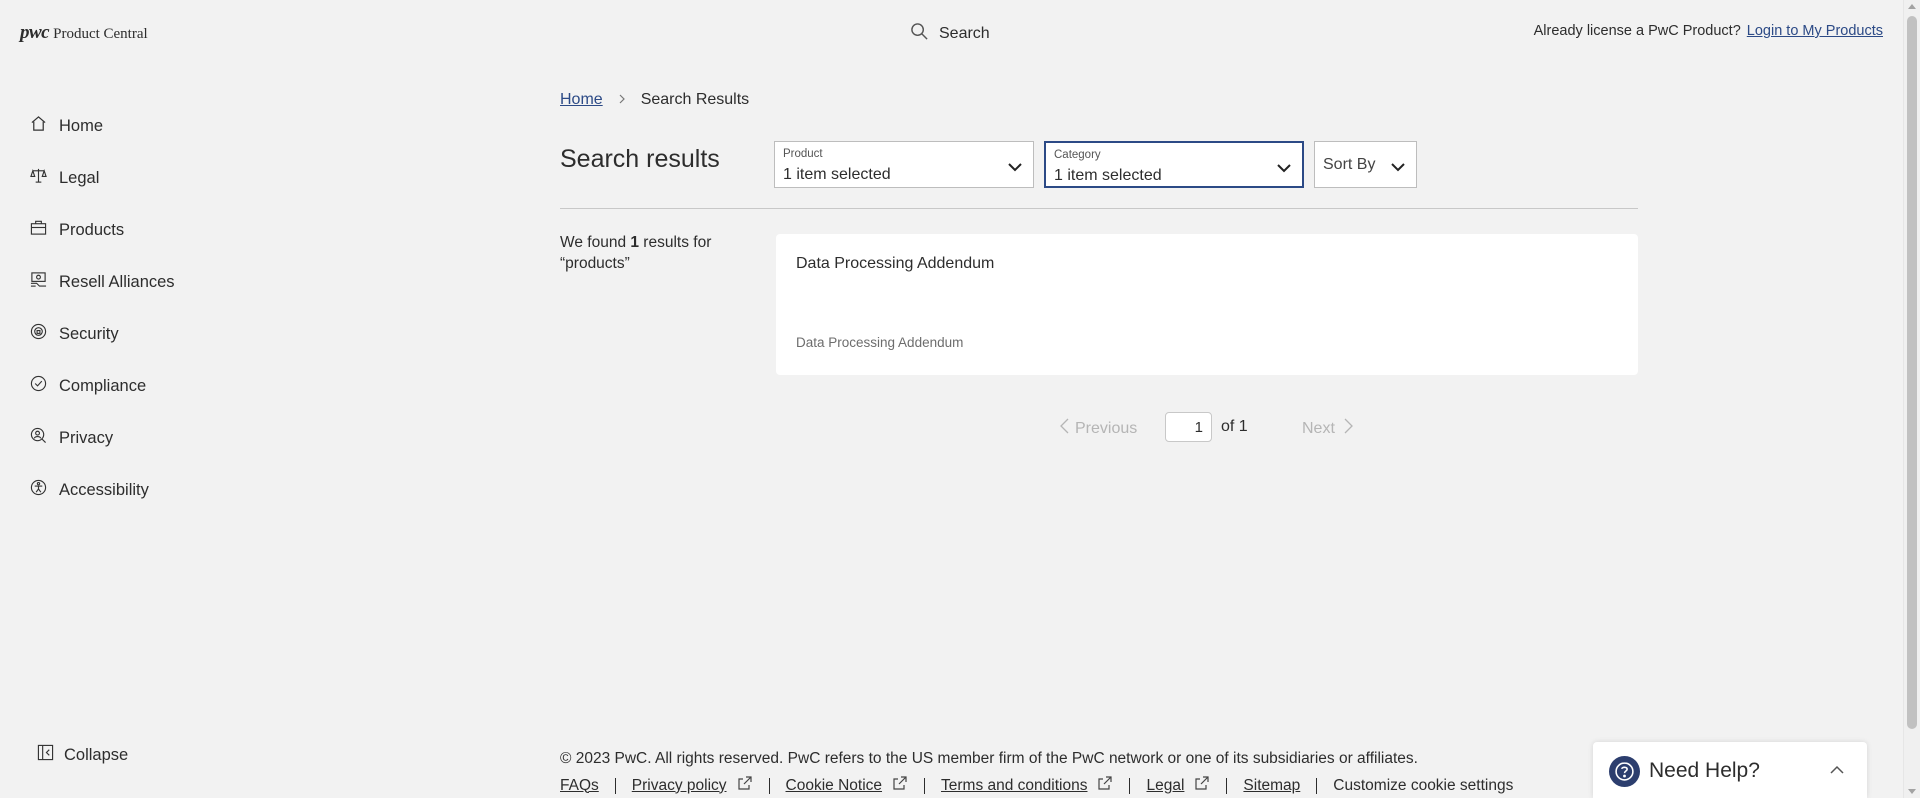  I want to click on home-icon, so click(38, 126).